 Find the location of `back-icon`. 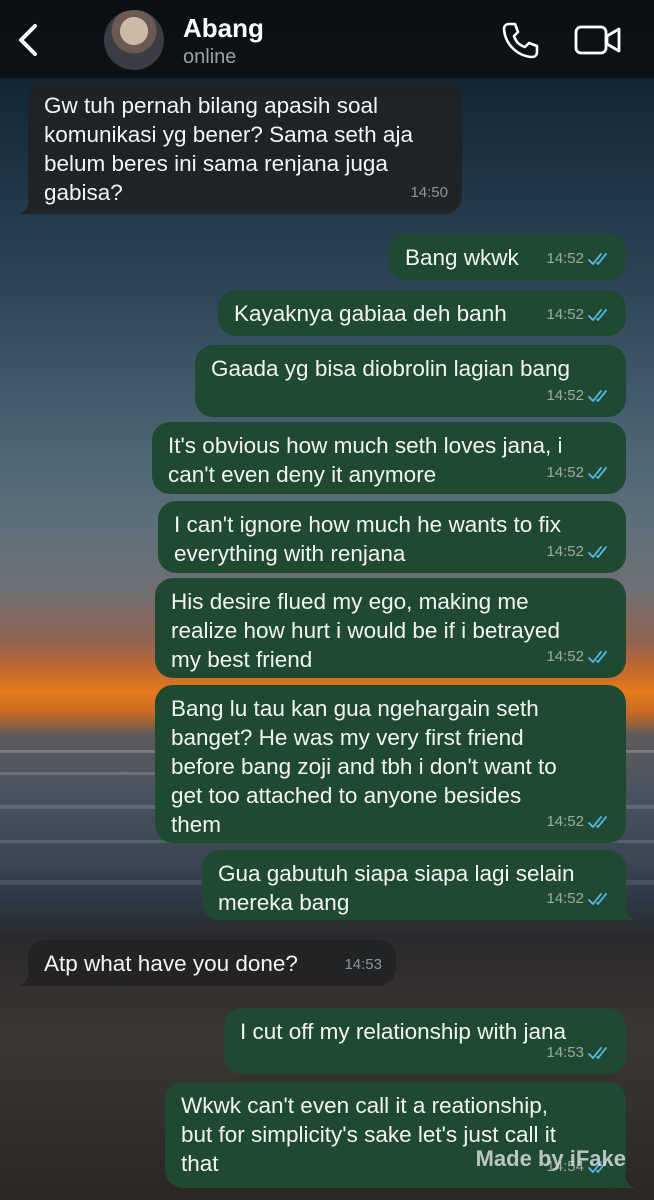

back-icon is located at coordinates (28, 40).